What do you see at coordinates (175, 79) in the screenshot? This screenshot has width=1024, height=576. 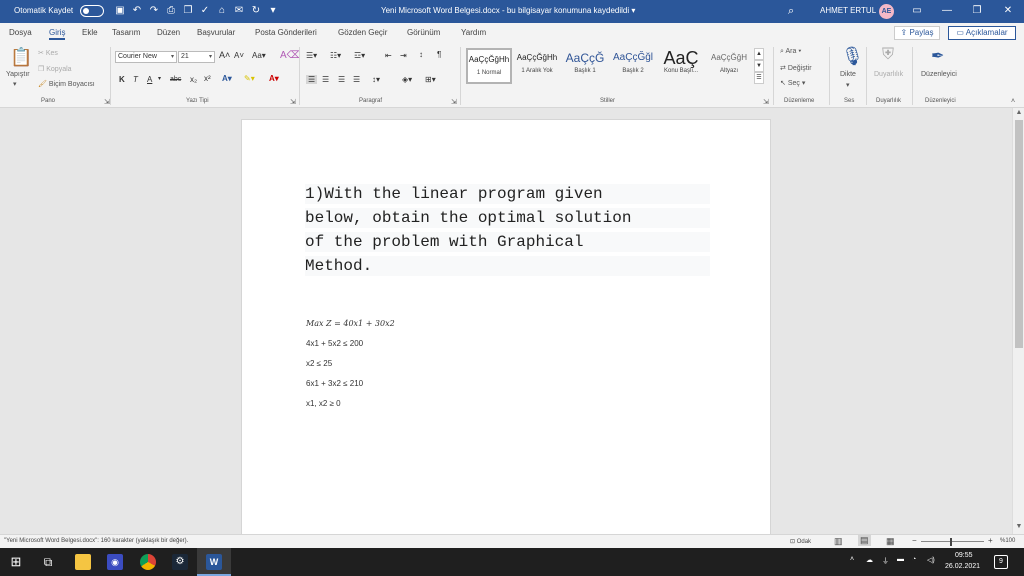 I see `strikethrough-icon: abc` at bounding box center [175, 79].